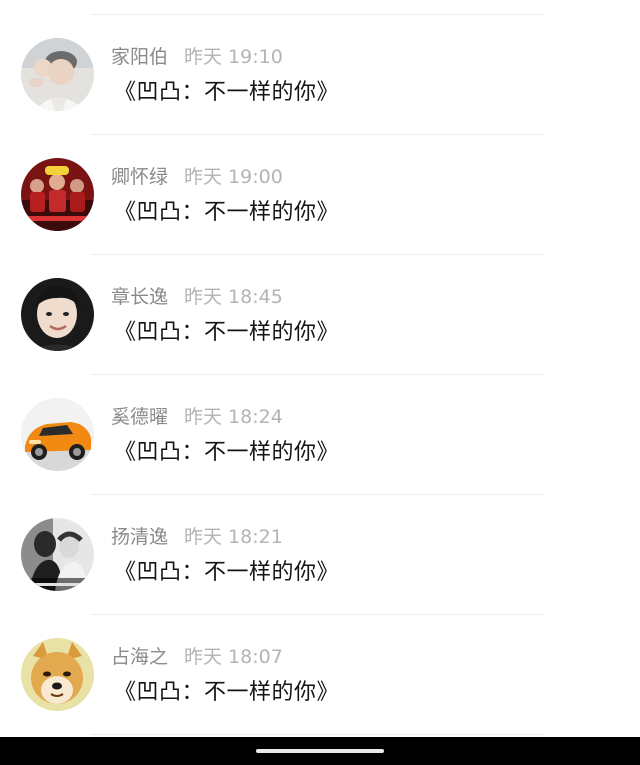  Describe the element at coordinates (233, 537) in the screenshot. I see `timestamp: 昨天 18:21` at that location.